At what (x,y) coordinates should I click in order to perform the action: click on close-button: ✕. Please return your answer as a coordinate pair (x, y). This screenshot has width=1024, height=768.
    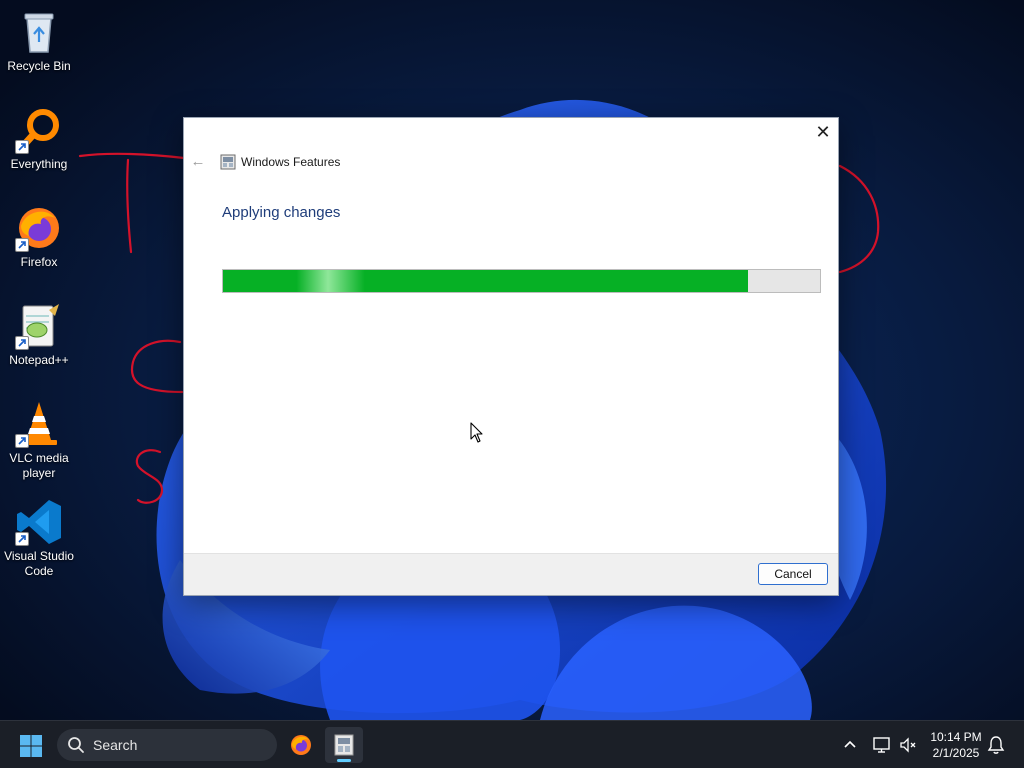
    Looking at the image, I should click on (823, 132).